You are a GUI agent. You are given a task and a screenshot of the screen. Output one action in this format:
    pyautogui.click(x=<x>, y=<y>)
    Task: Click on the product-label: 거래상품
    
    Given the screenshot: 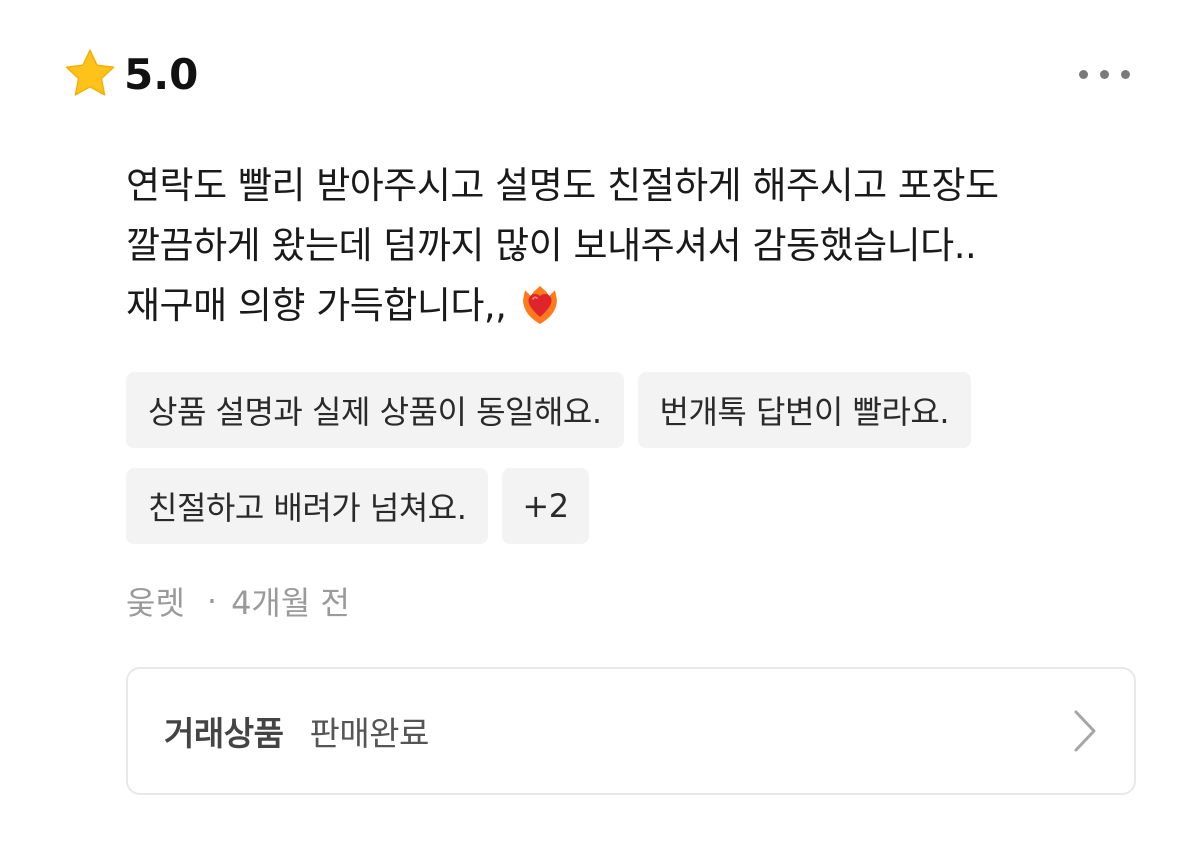 What is the action you would take?
    pyautogui.click(x=224, y=733)
    